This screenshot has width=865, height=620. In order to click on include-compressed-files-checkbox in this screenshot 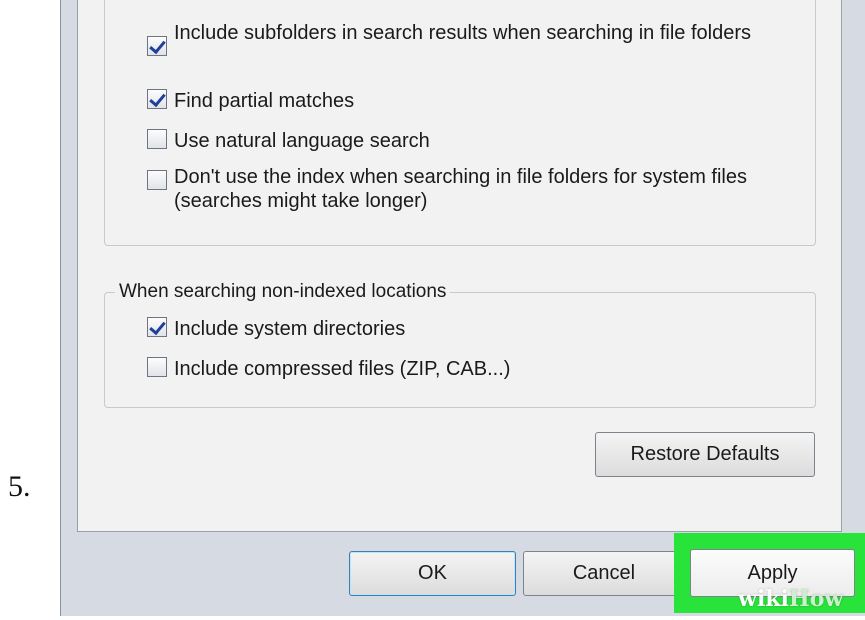, I will do `click(157, 367)`.